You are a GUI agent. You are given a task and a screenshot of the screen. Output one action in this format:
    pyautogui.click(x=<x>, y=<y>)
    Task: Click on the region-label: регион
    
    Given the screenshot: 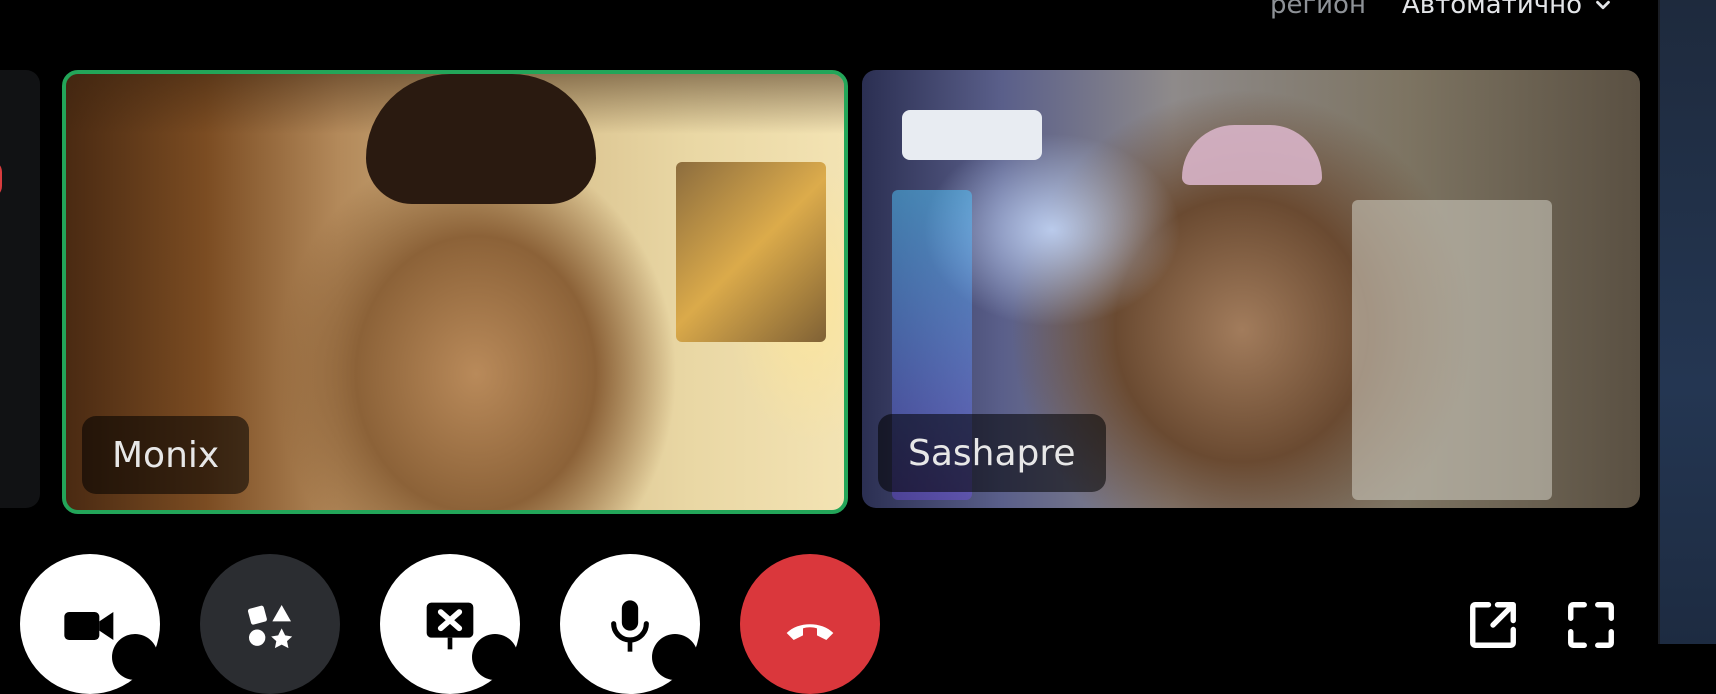 What is the action you would take?
    pyautogui.click(x=1318, y=10)
    